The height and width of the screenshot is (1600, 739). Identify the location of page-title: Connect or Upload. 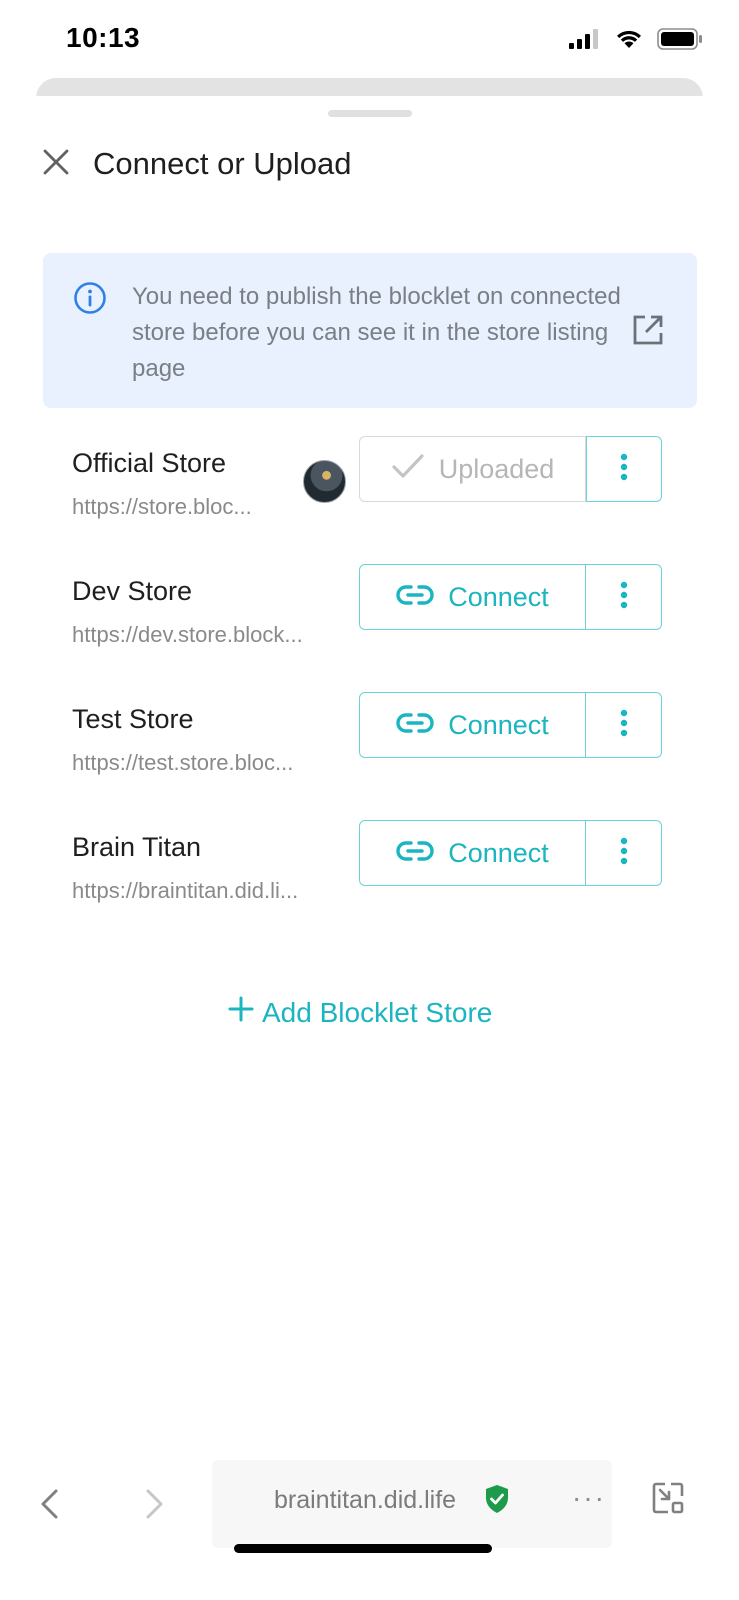
(222, 163).